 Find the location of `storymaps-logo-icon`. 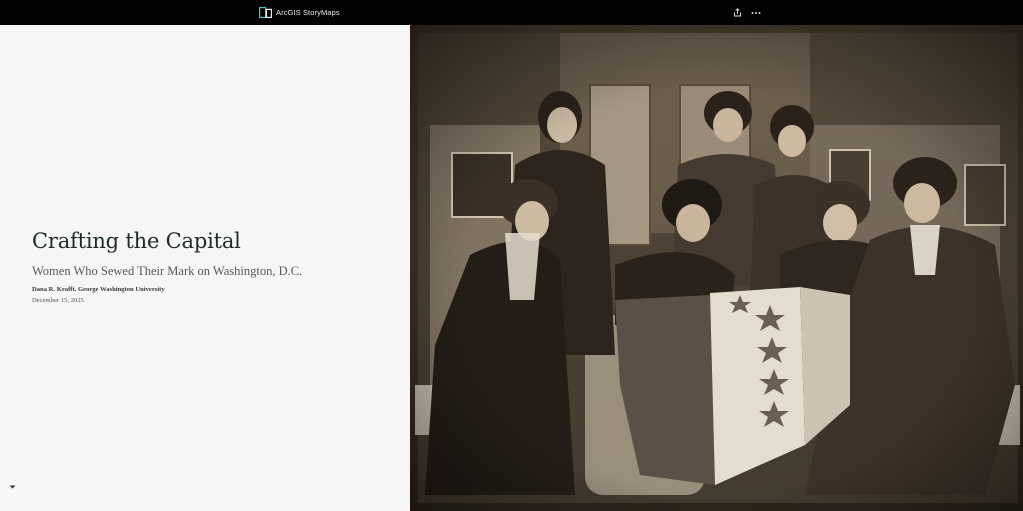

storymaps-logo-icon is located at coordinates (265, 12).